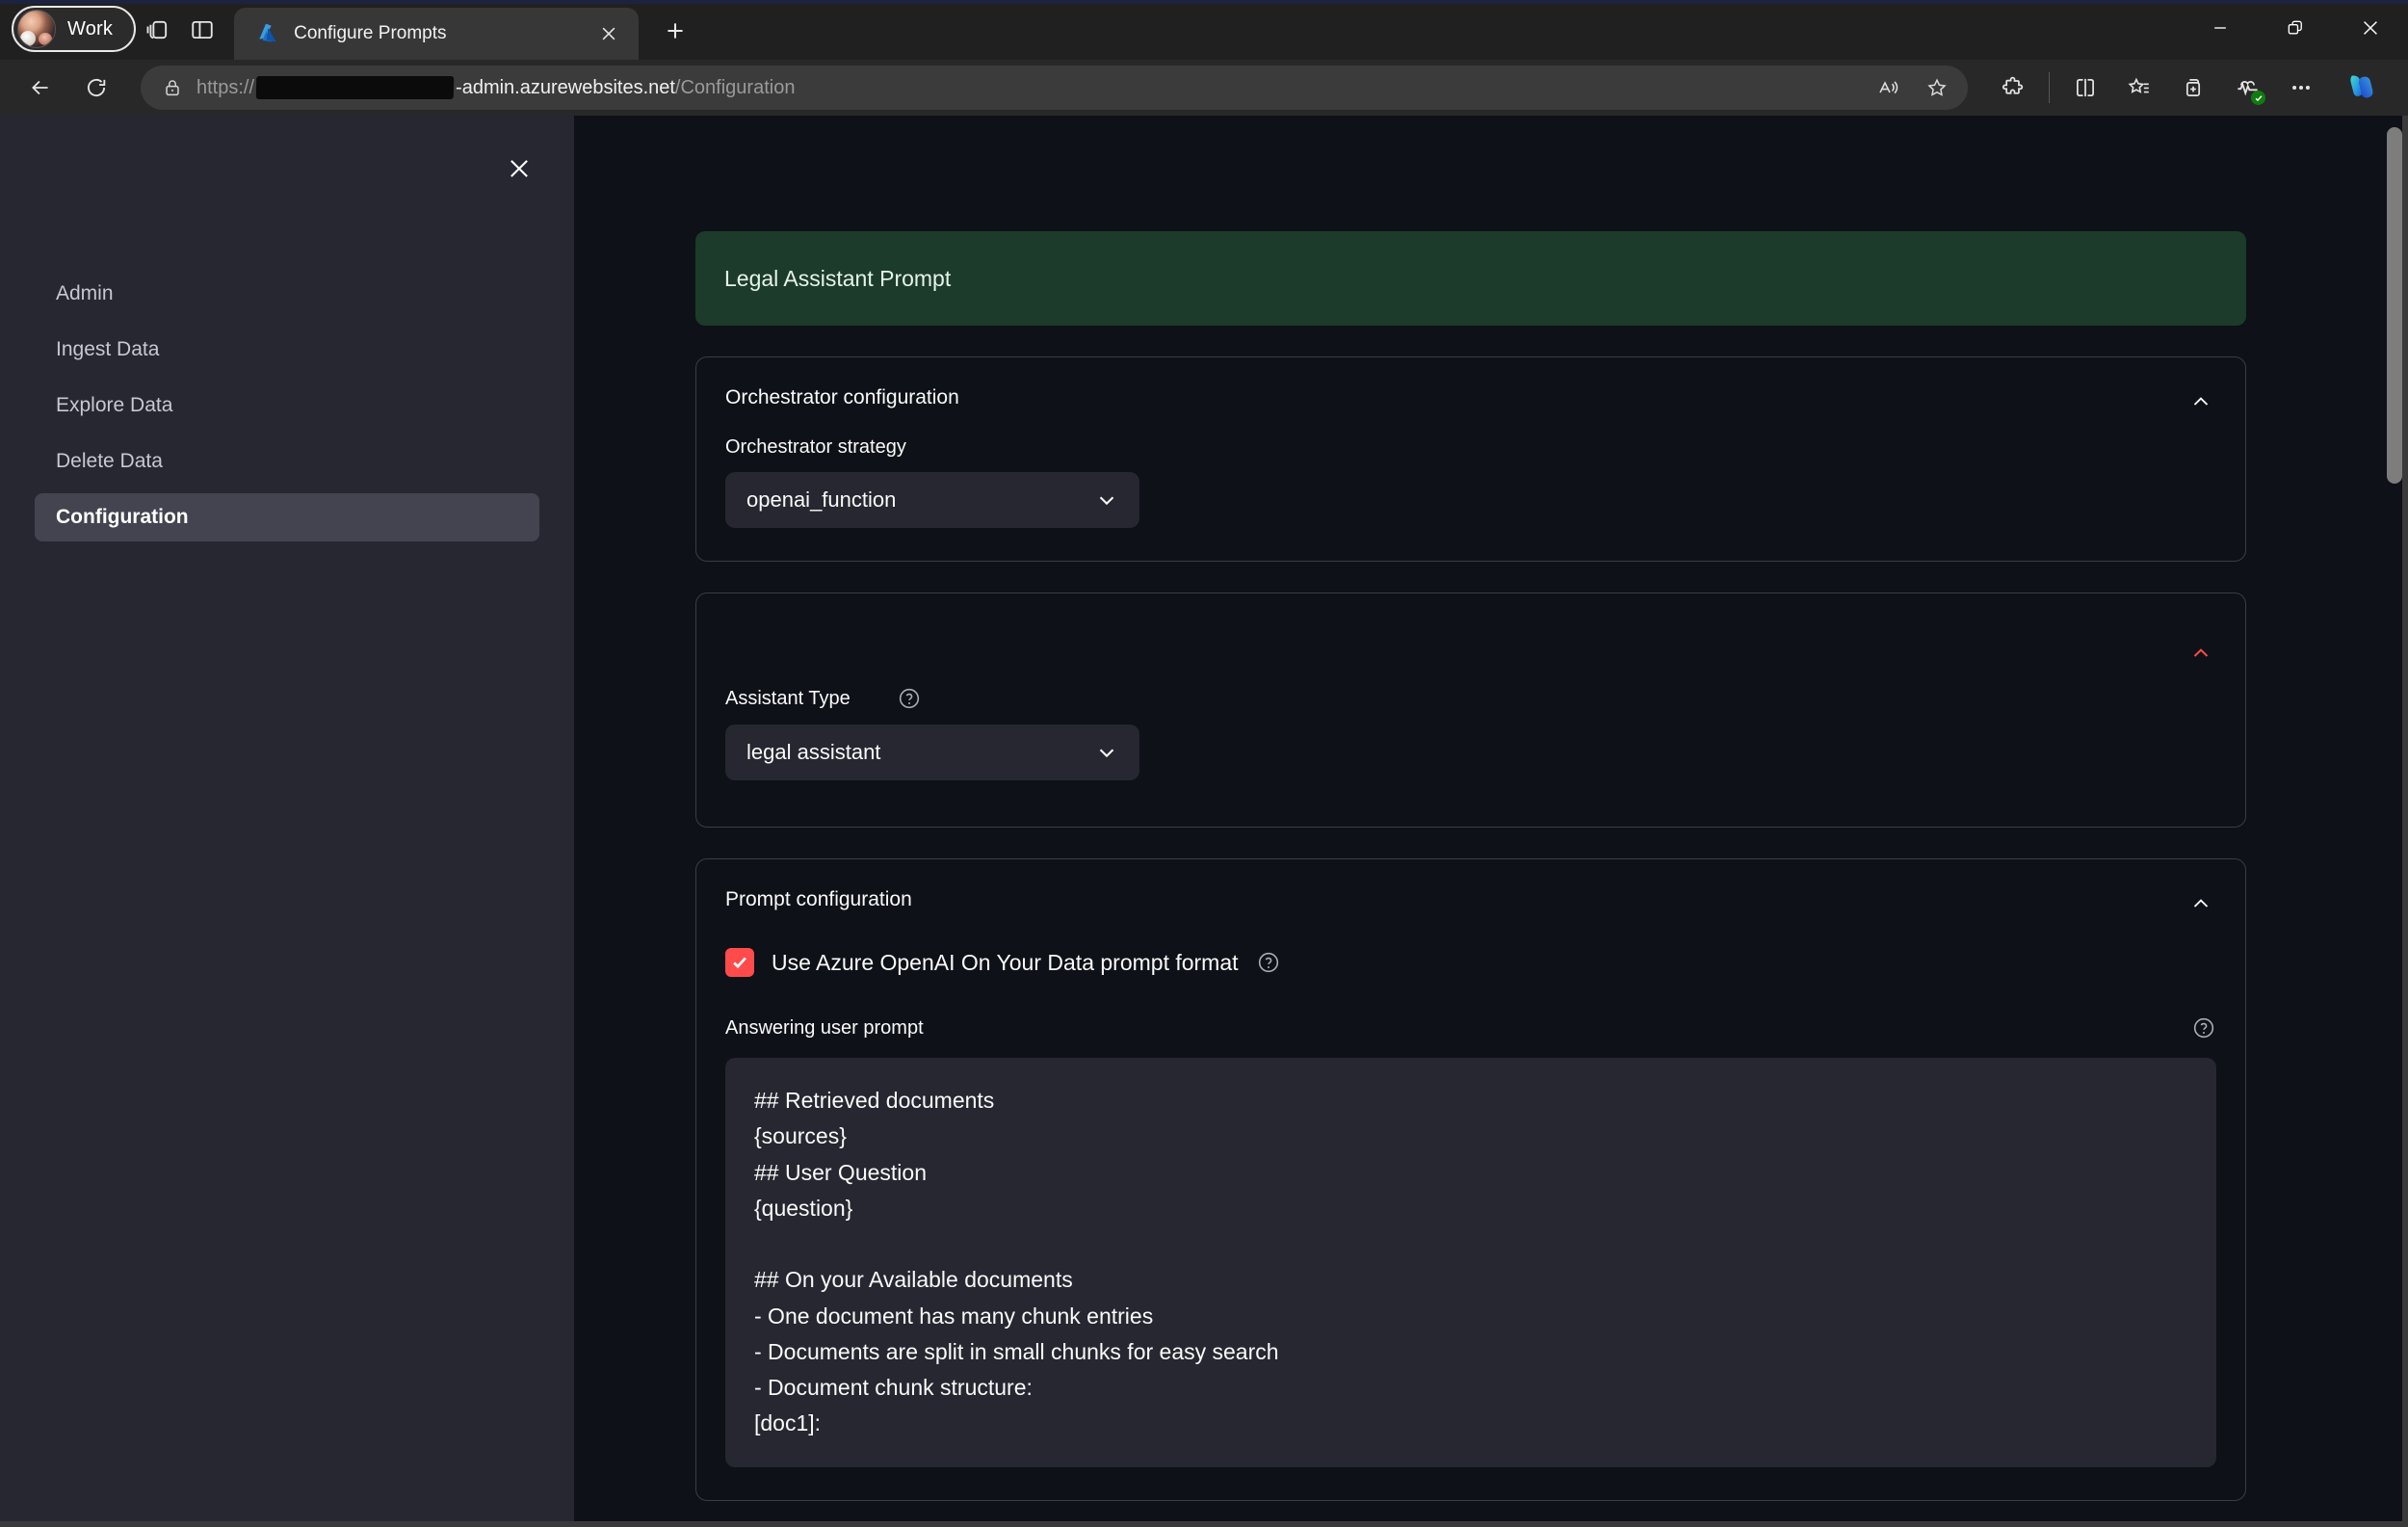  I want to click on tab-configure-prompts: Configure Prompts, so click(437, 34).